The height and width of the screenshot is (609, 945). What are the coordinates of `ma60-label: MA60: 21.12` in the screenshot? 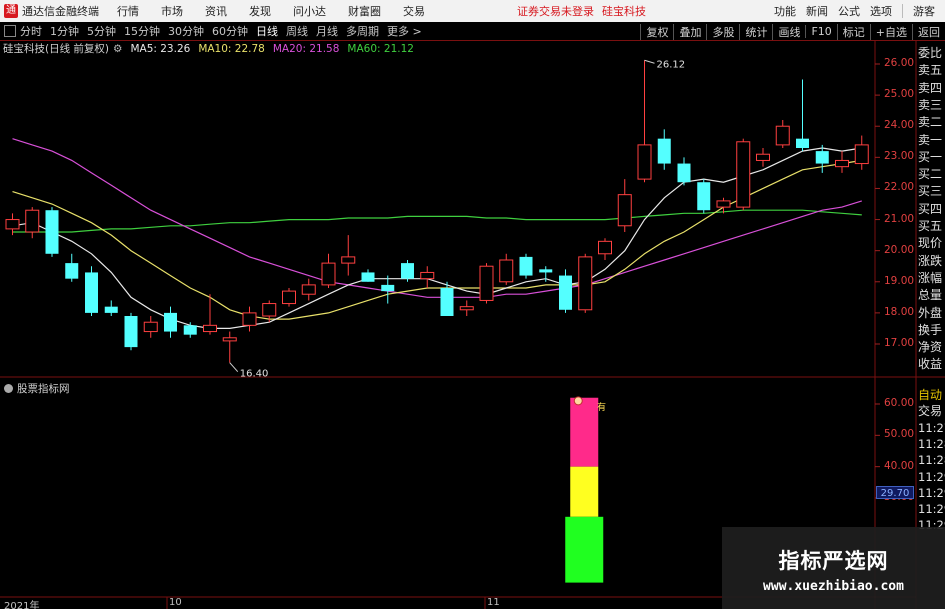 It's located at (380, 48).